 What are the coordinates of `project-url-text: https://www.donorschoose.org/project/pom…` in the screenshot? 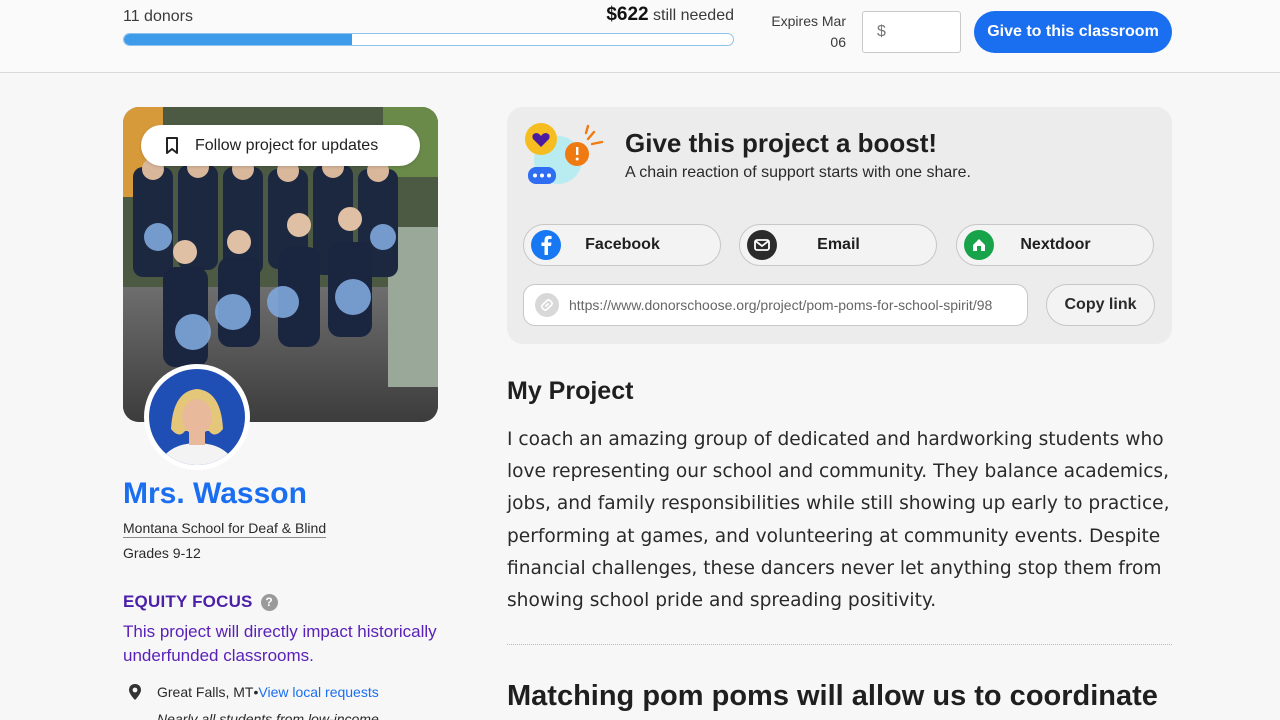 It's located at (781, 305).